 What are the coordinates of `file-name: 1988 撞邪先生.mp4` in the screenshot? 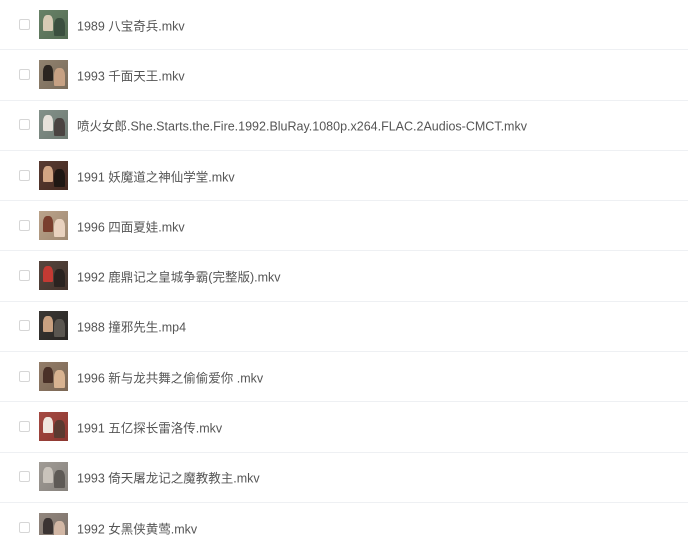 It's located at (131, 326).